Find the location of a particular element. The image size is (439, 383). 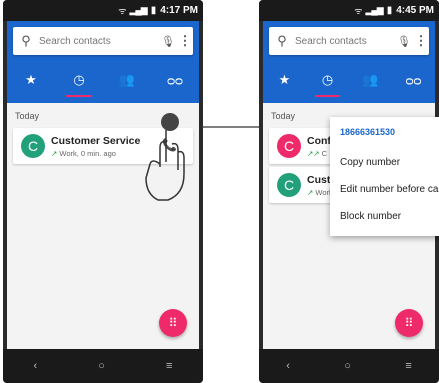

status-bar: ᯤ ▂▄▆ ▮ 4:17 PM is located at coordinates (103, 10).